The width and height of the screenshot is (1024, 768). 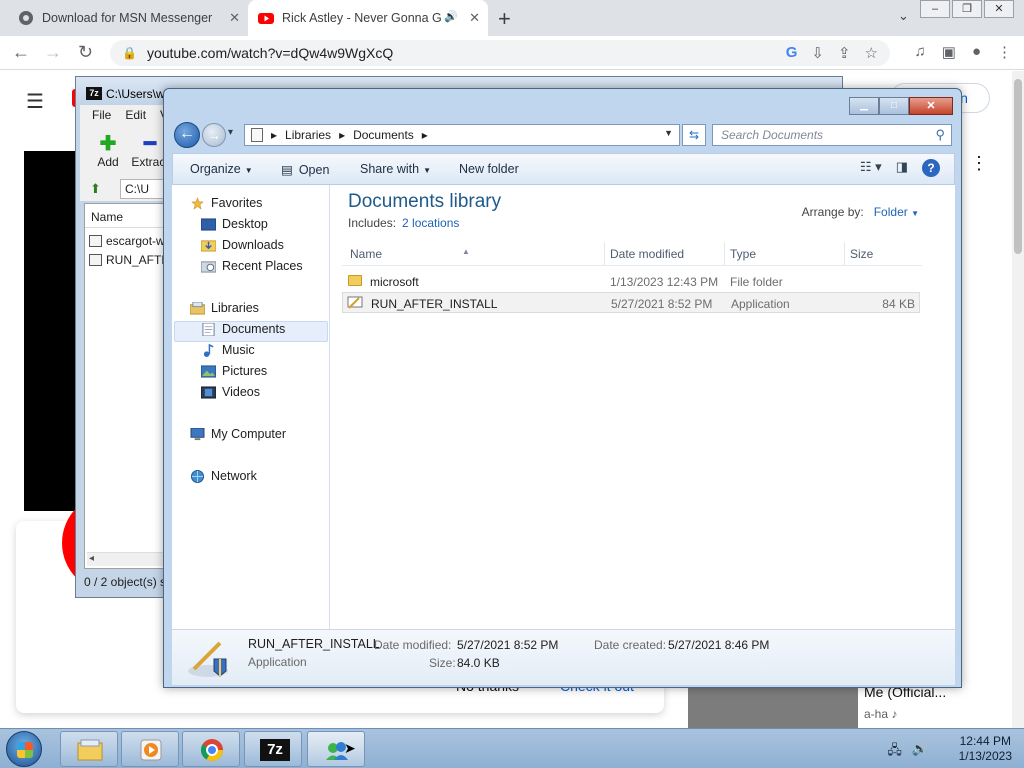 I want to click on menu-file: File, so click(x=101, y=115).